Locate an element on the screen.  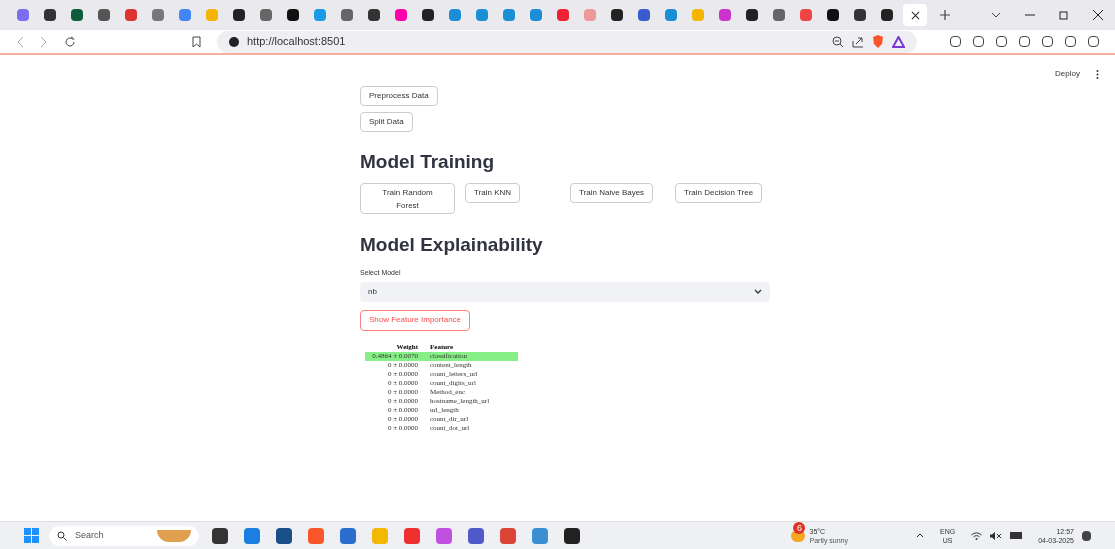
bookmark-icon is located at coordinates (196, 41).